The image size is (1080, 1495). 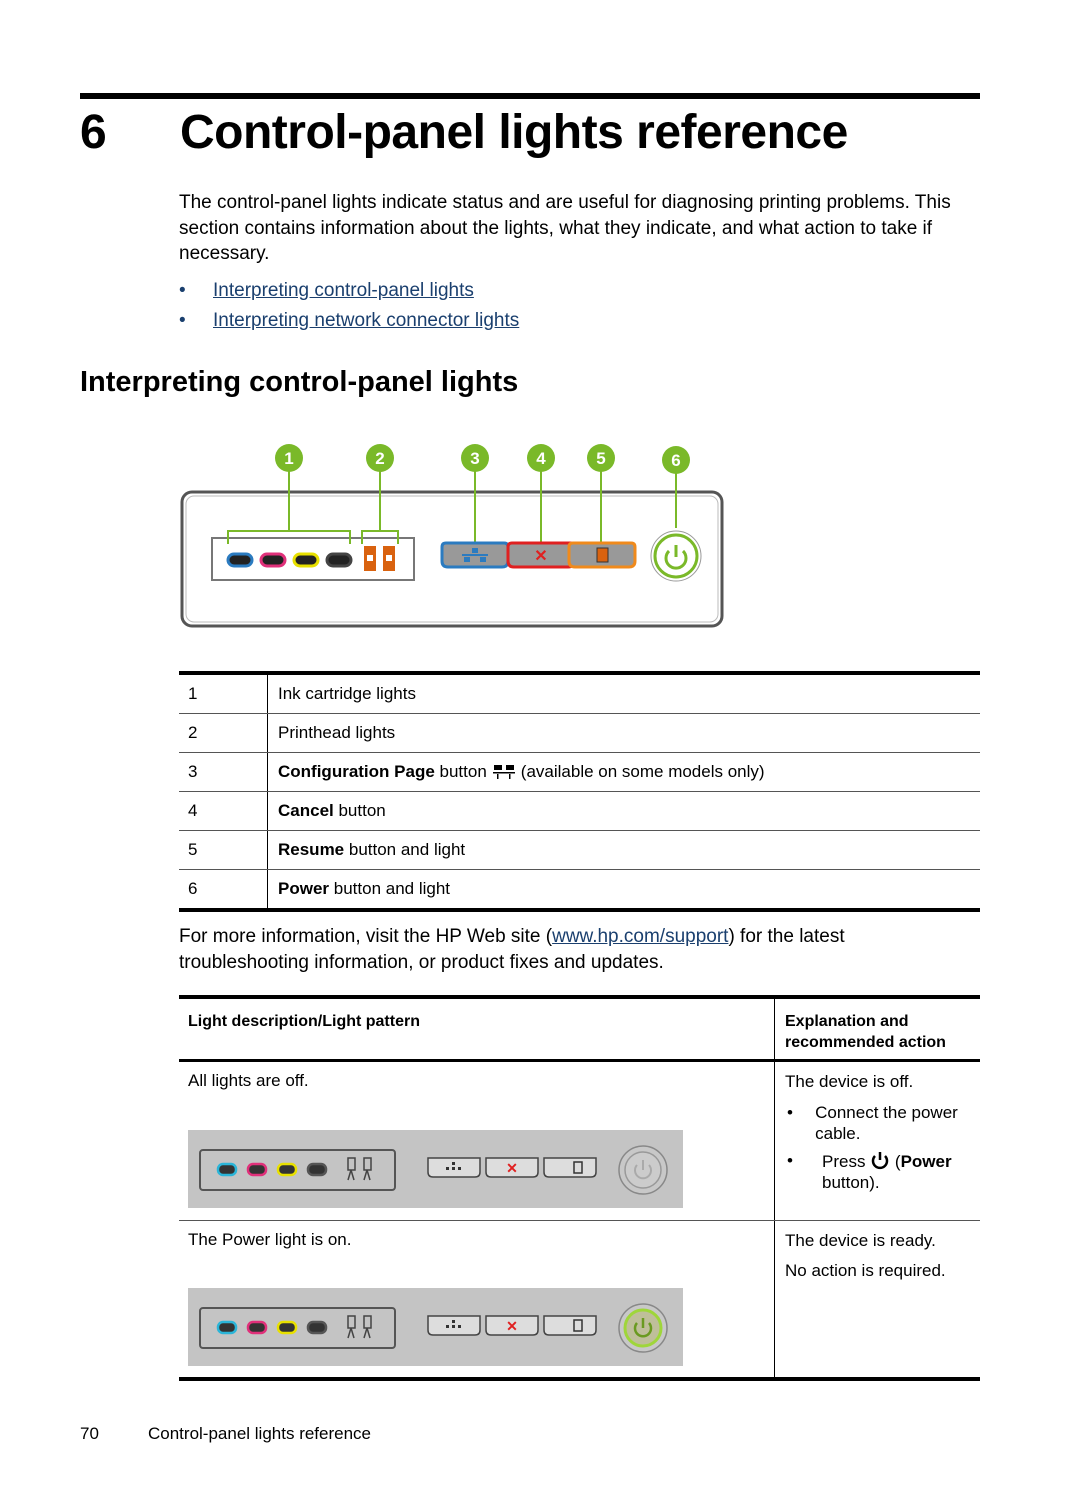 I want to click on callout-6-label: 6, so click(x=675, y=460).